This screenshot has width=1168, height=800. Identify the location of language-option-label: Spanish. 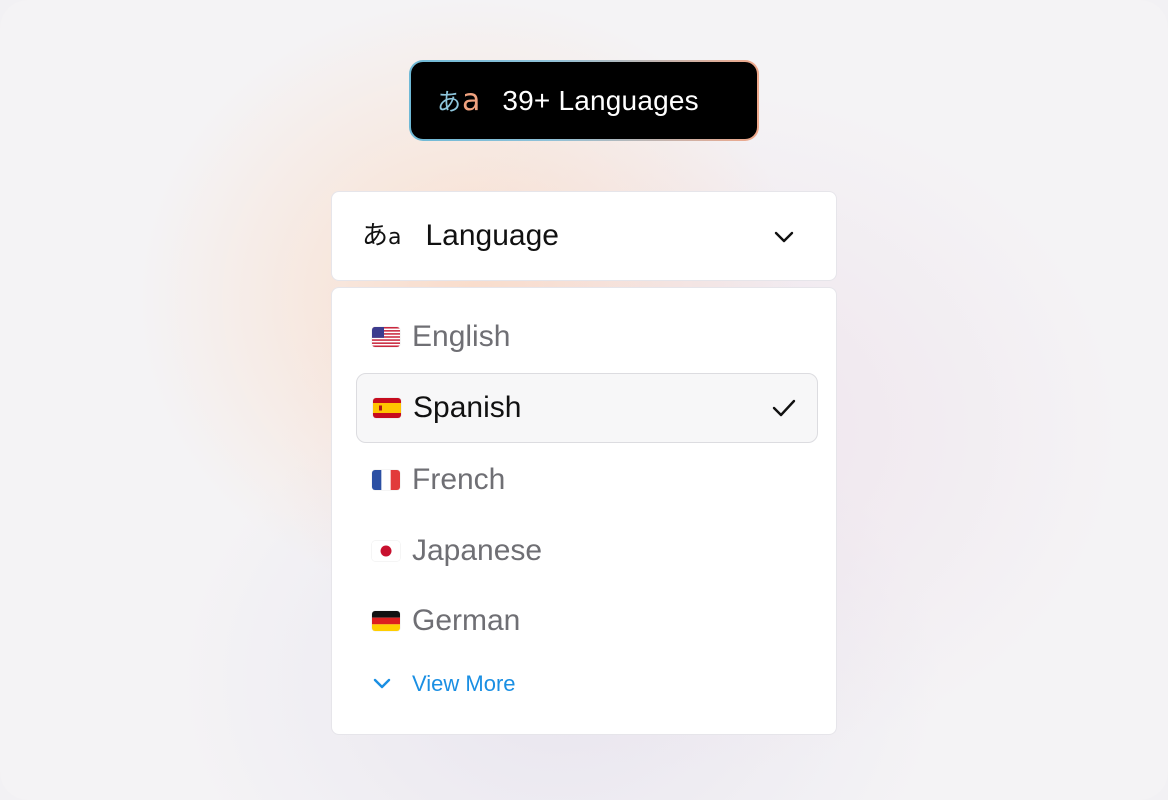
(467, 407).